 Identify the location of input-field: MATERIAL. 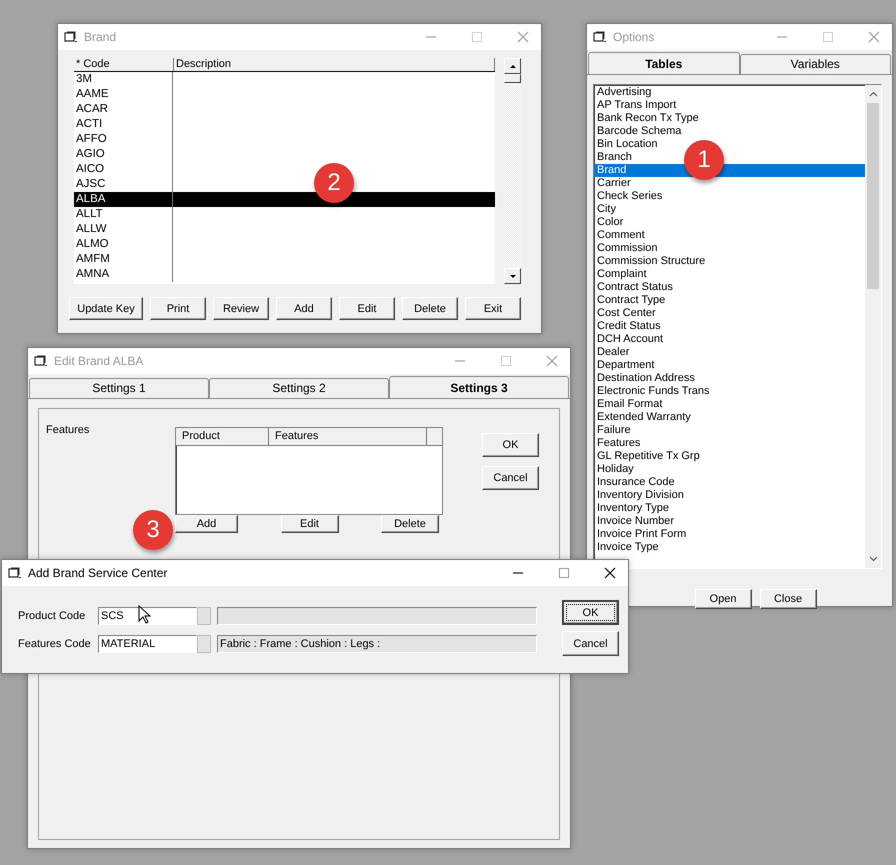
(147, 644).